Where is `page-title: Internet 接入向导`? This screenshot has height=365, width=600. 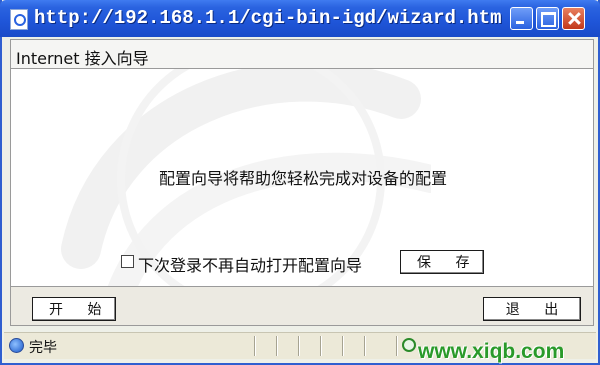
page-title: Internet 接入向导 is located at coordinates (82, 58).